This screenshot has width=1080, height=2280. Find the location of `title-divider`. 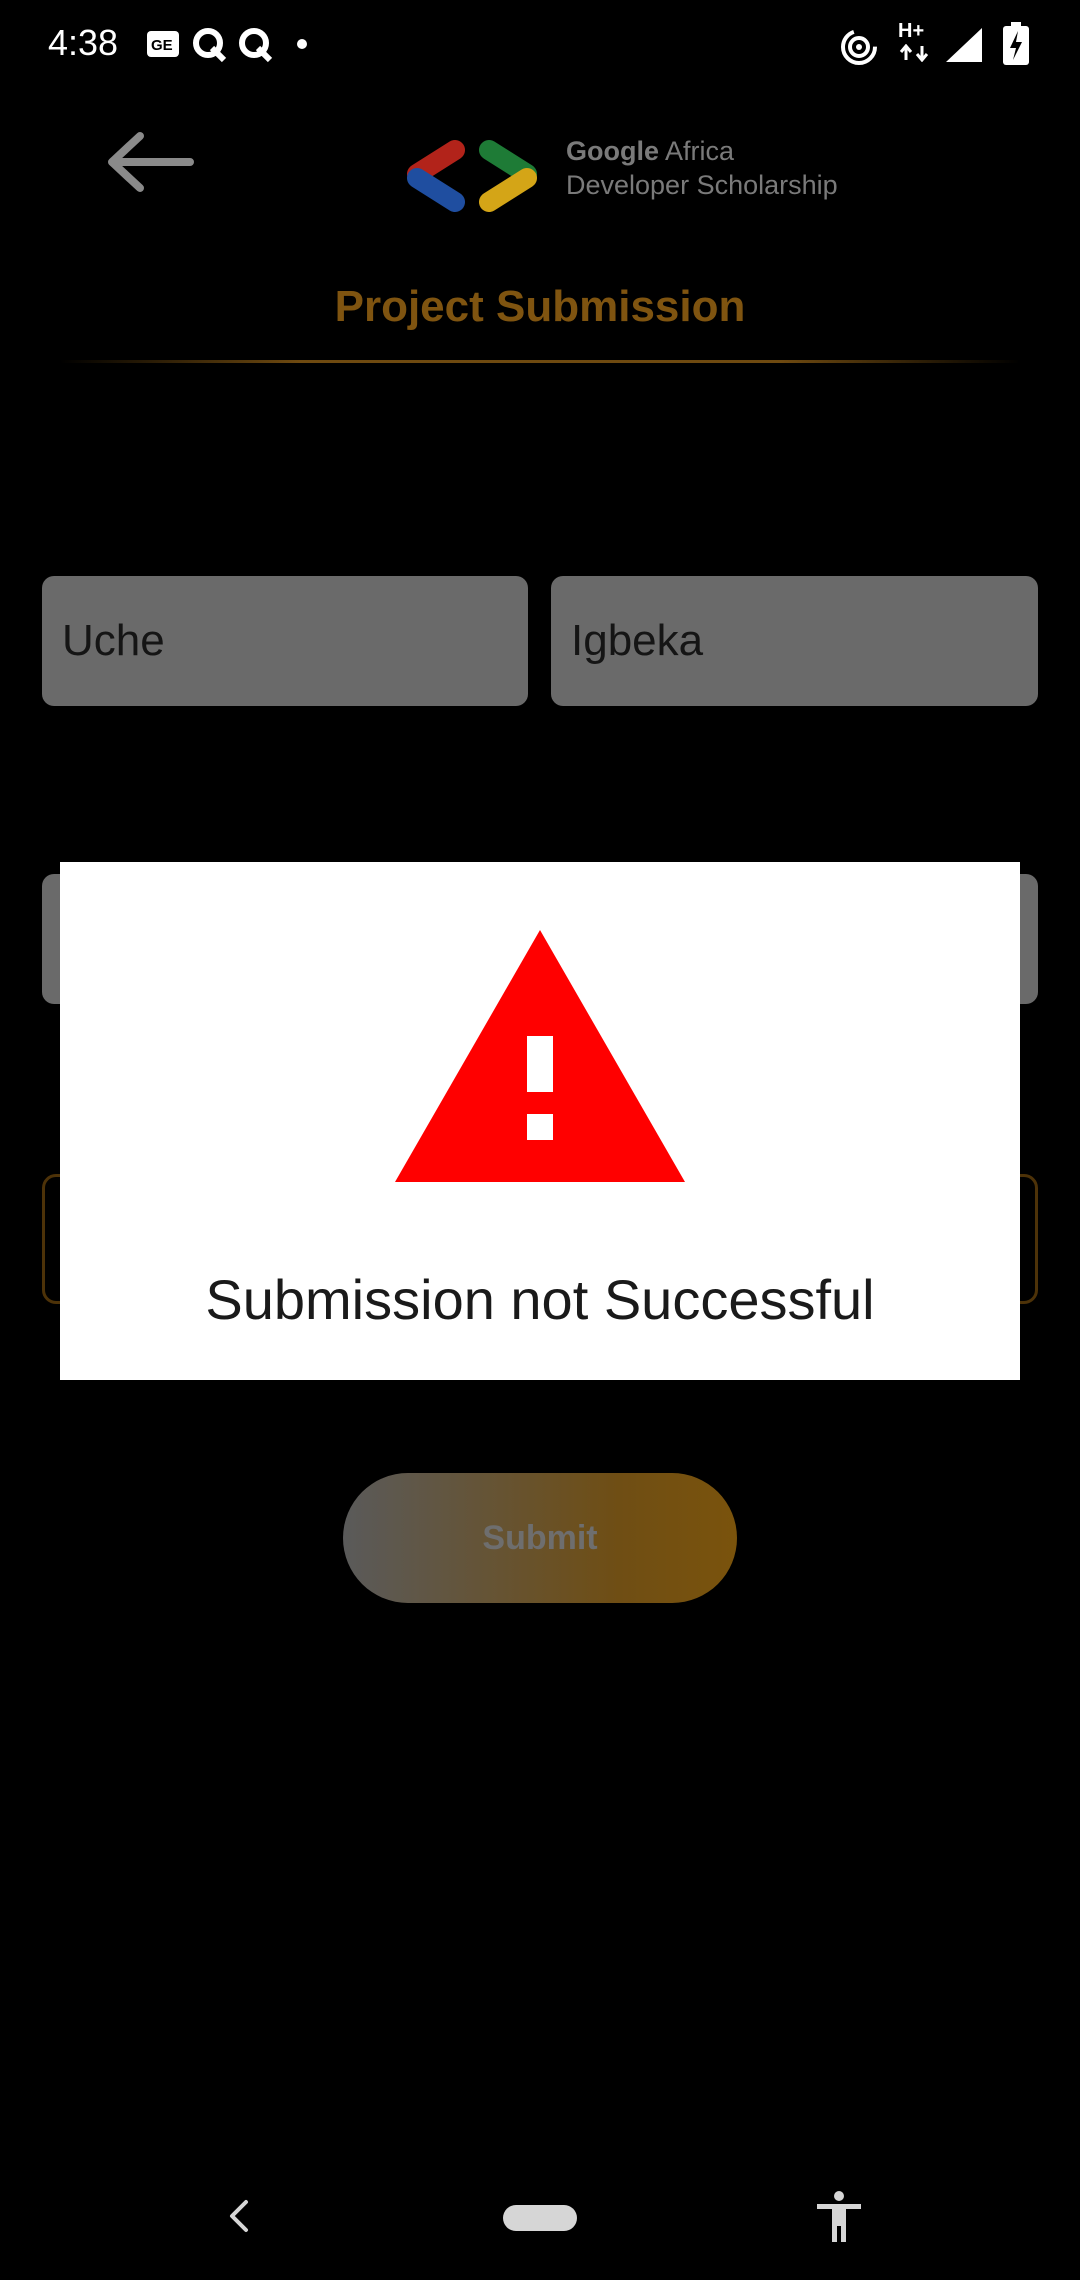

title-divider is located at coordinates (540, 361).